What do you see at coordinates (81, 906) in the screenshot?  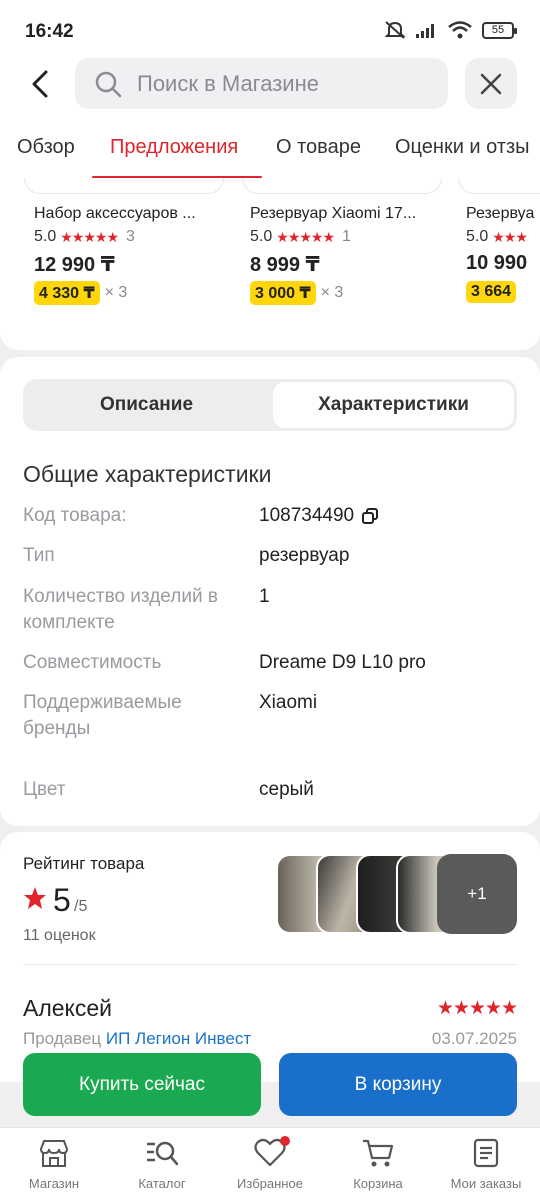 I see `rating-scale: /5` at bounding box center [81, 906].